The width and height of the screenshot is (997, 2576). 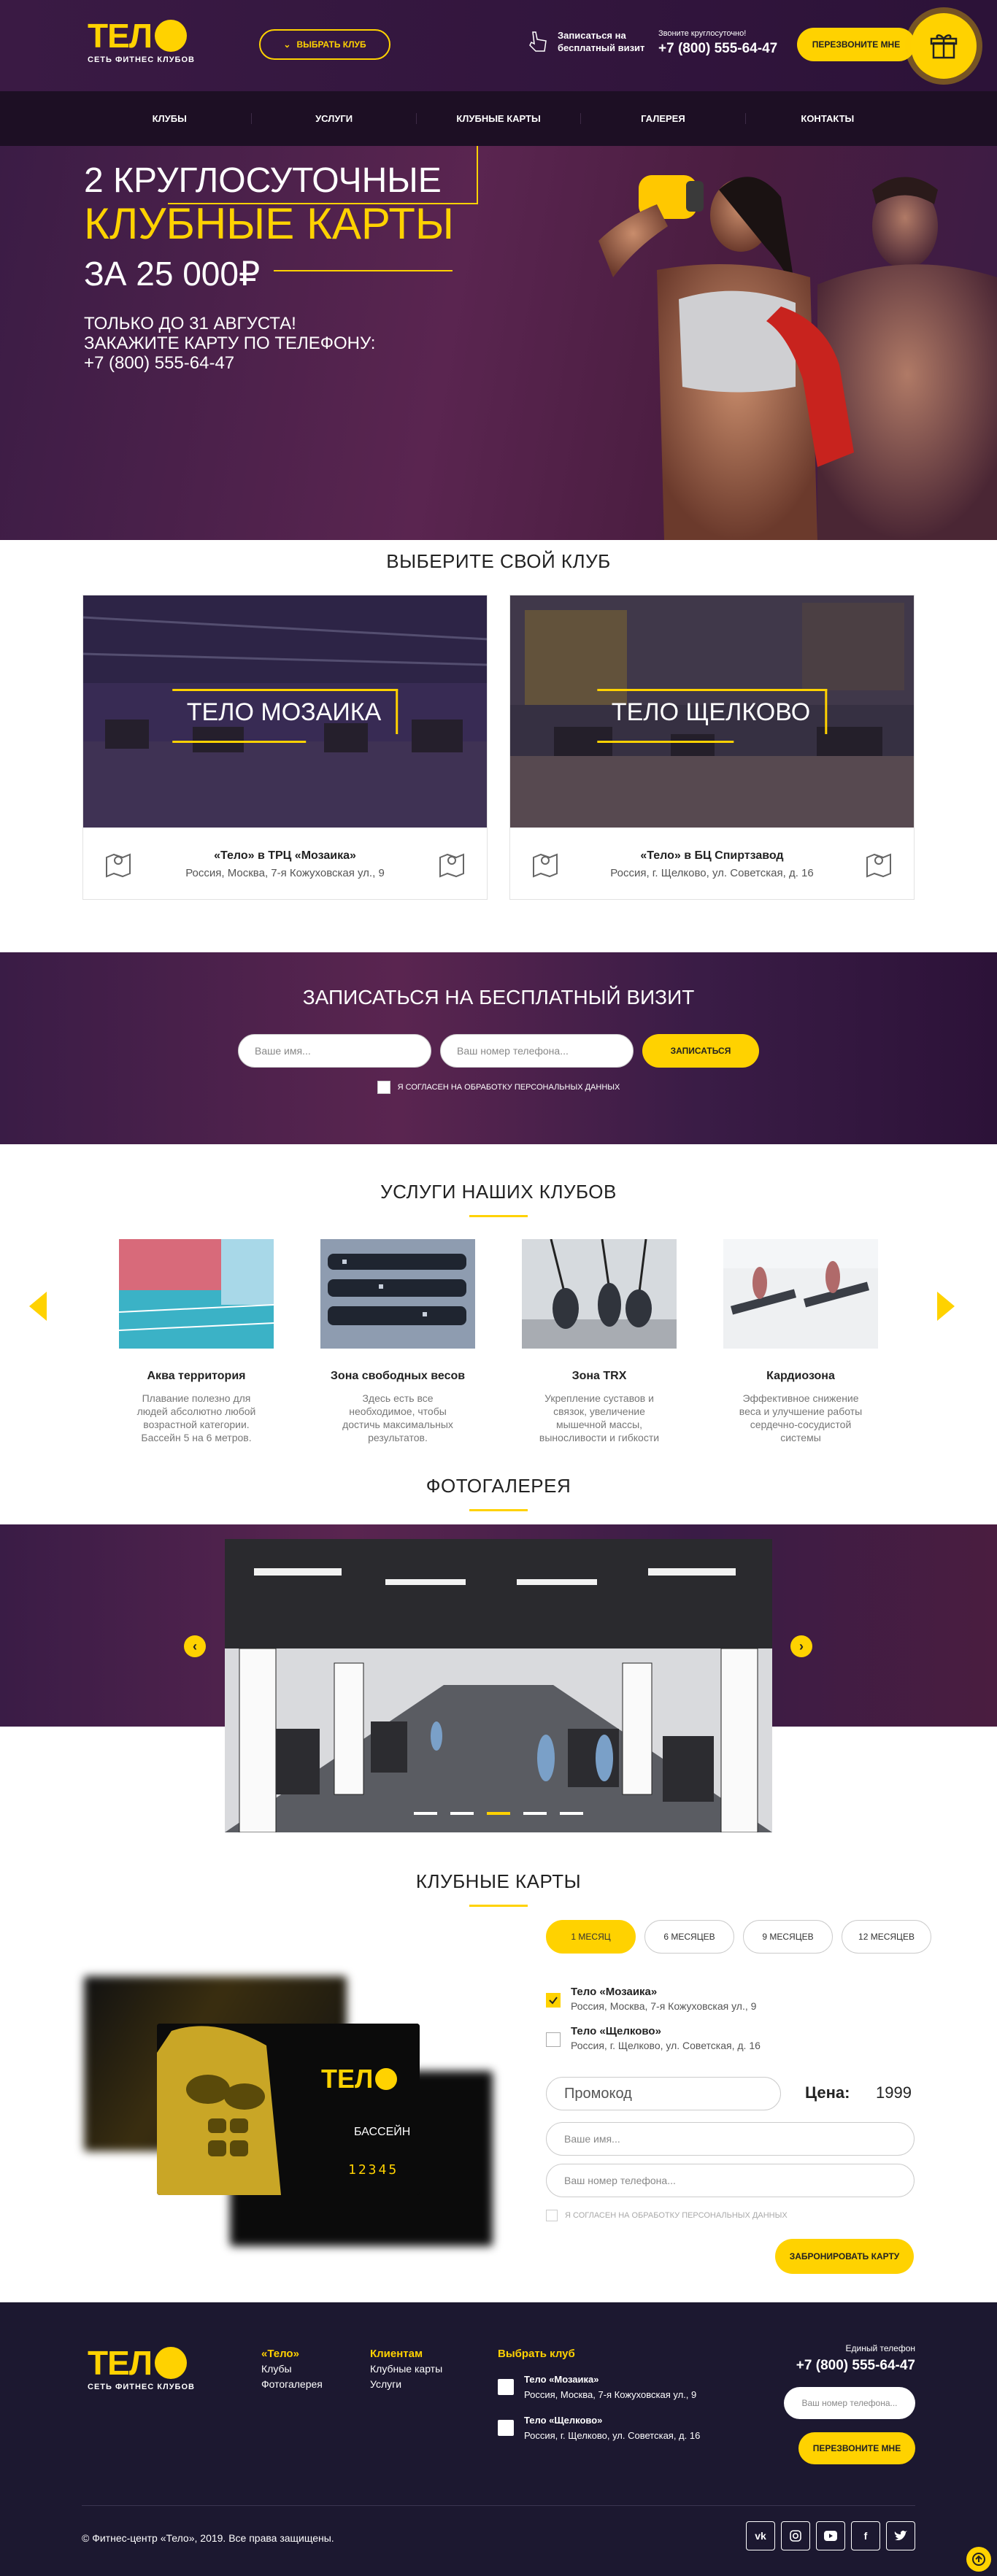 I want to click on hand-pointer-icon, so click(x=538, y=41).